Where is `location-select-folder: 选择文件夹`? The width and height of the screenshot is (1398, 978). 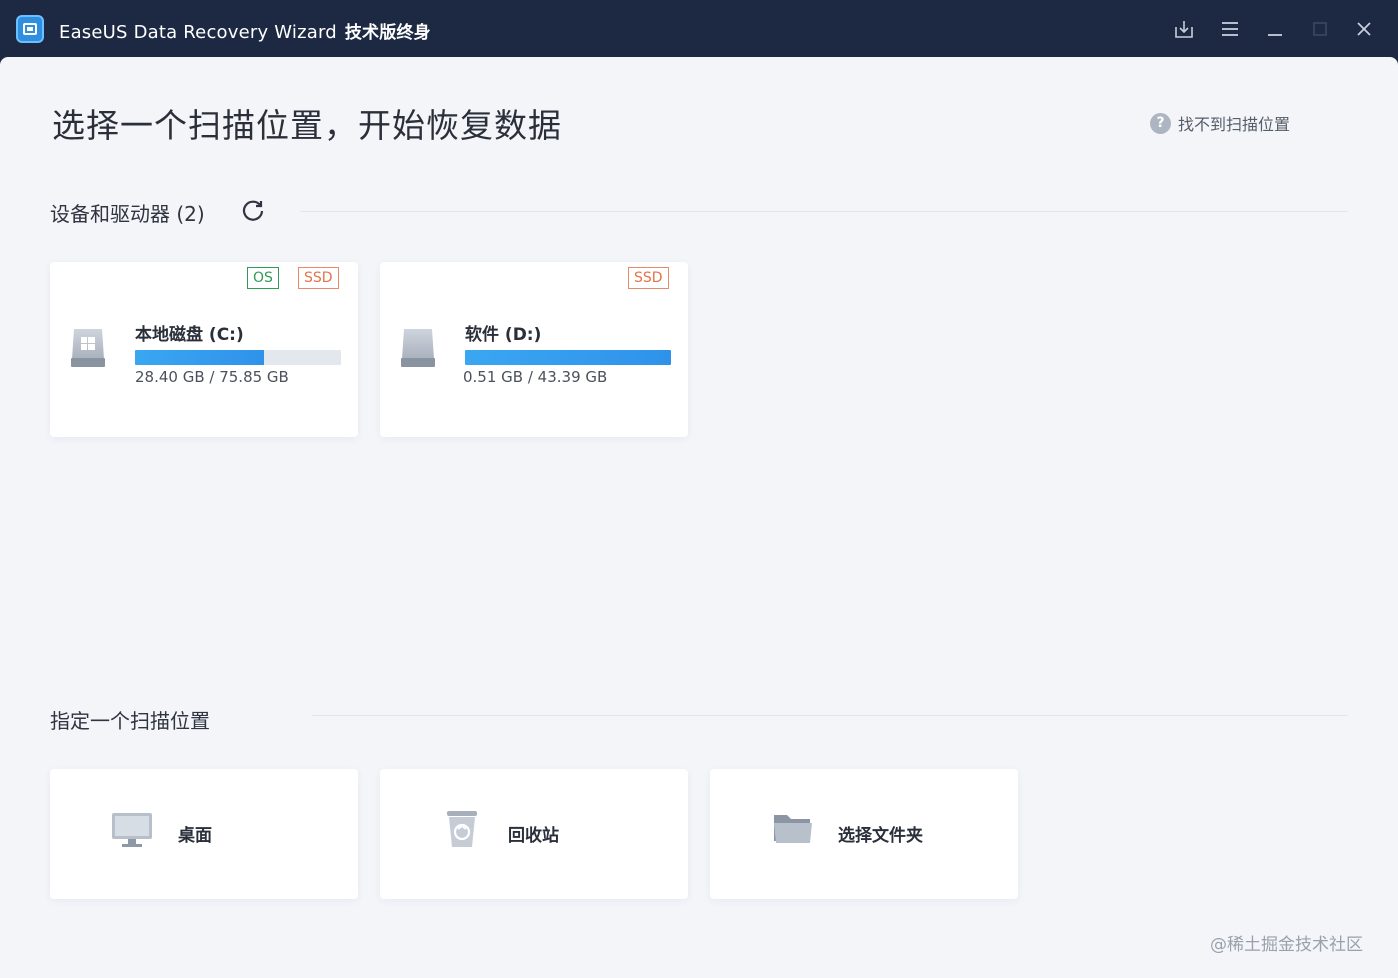
location-select-folder: 选择文件夹 is located at coordinates (864, 834).